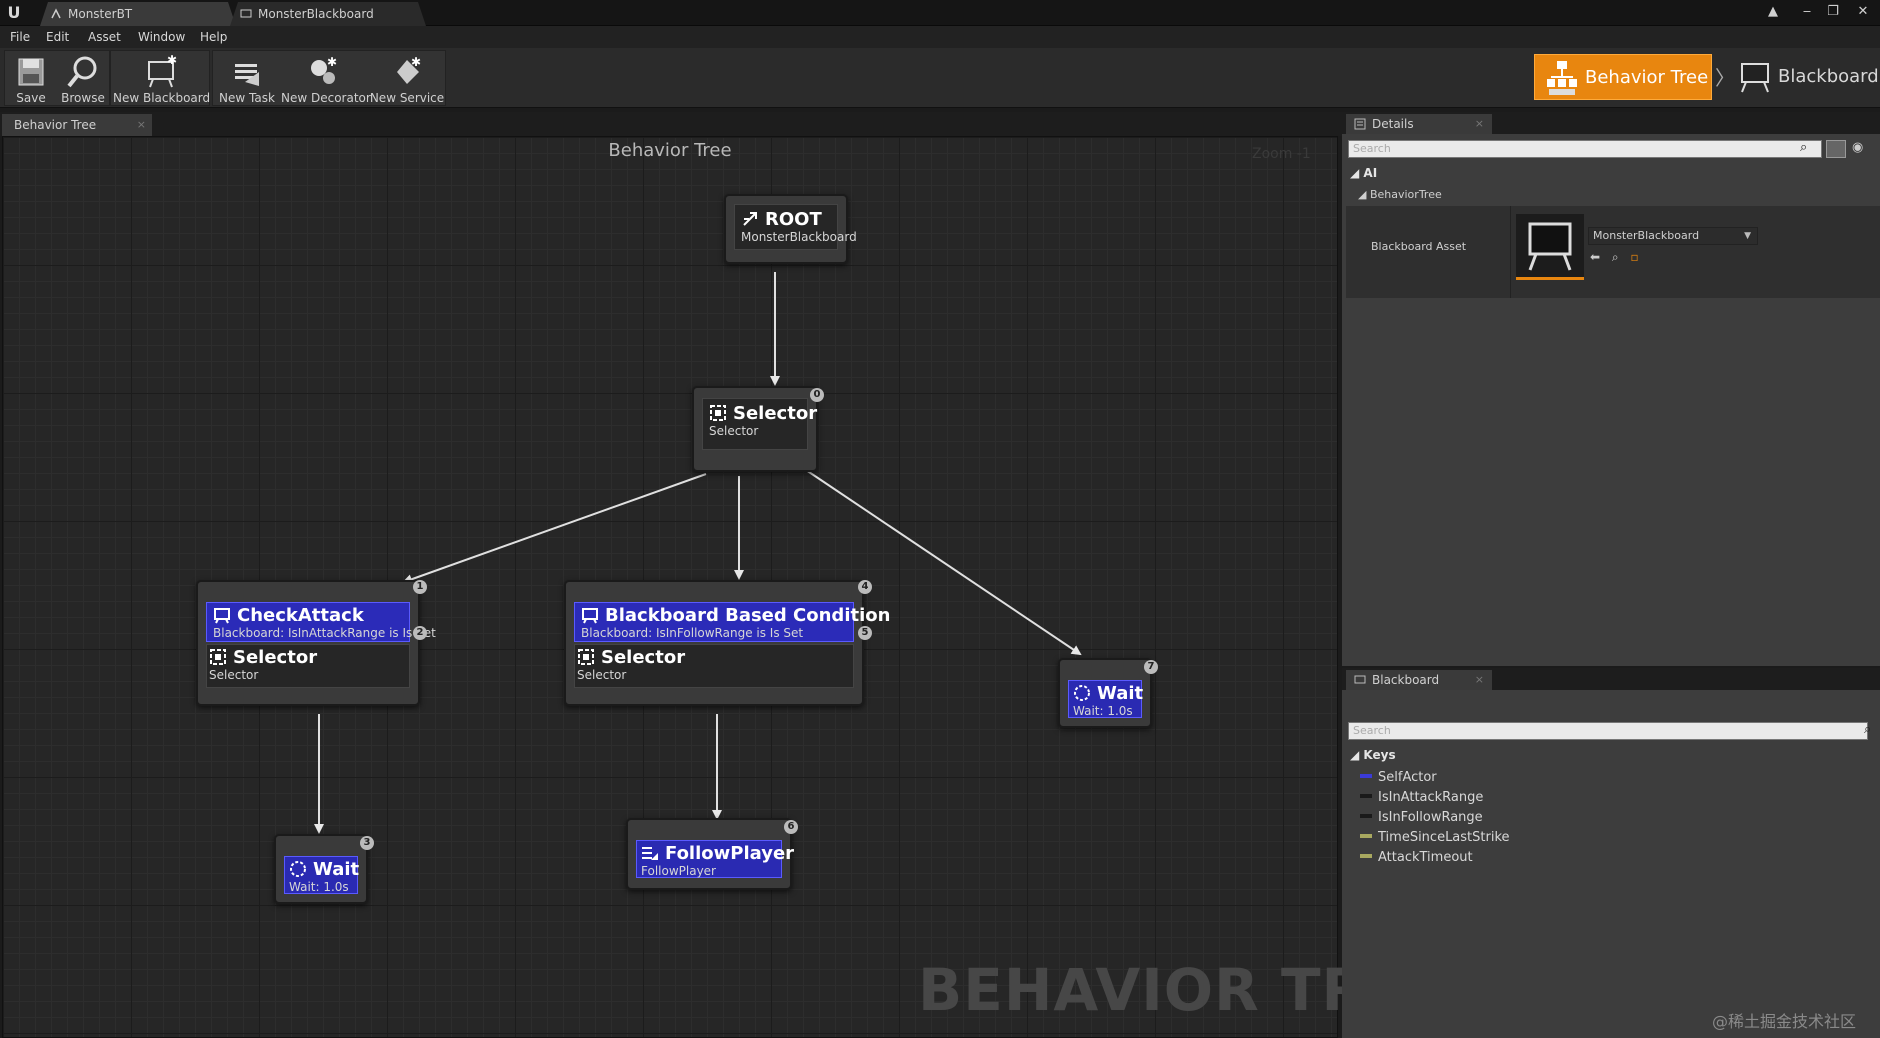 The width and height of the screenshot is (1880, 1038). What do you see at coordinates (1373, 755) in the screenshot?
I see `keys-header: ◢ Keys` at bounding box center [1373, 755].